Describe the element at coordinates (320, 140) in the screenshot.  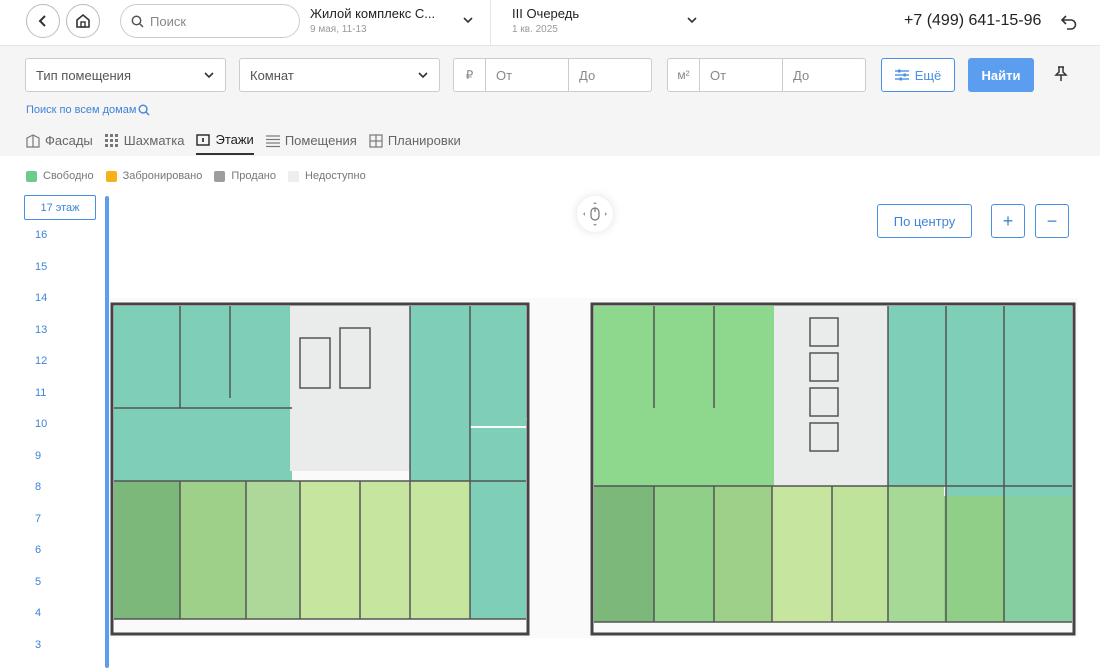
I see `tab-label: Помещения` at that location.